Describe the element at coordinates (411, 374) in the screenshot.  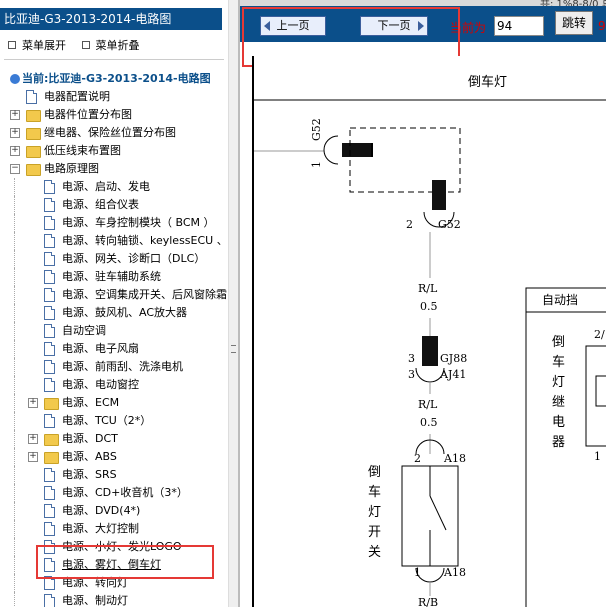
I see `aj41-pin: 3` at that location.